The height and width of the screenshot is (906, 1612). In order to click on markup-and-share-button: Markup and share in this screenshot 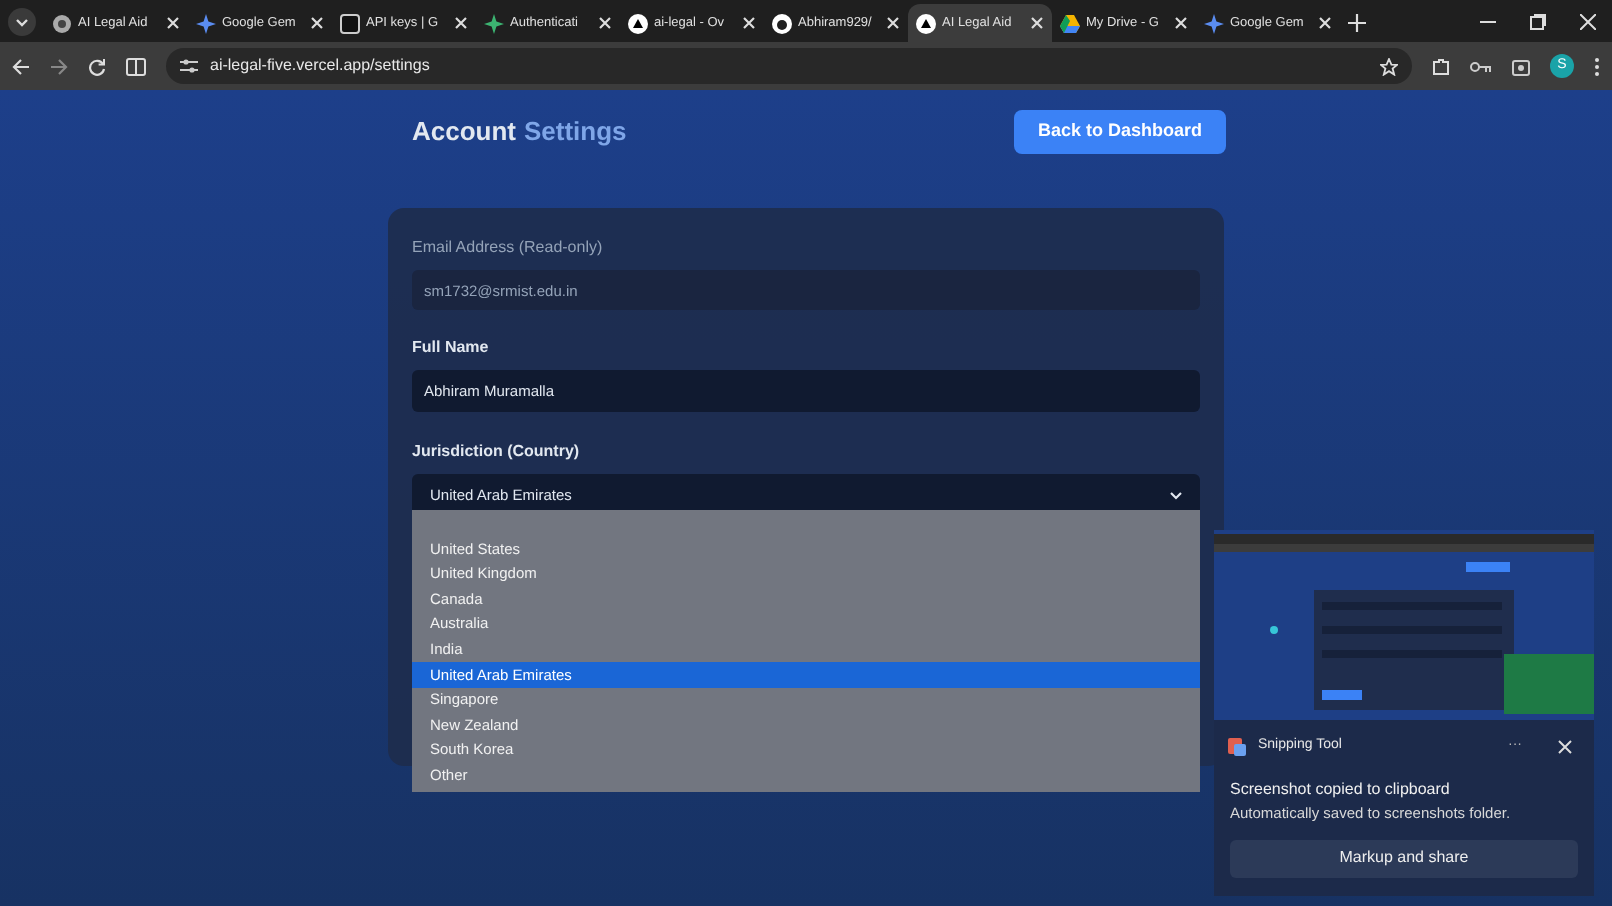, I will do `click(1404, 858)`.